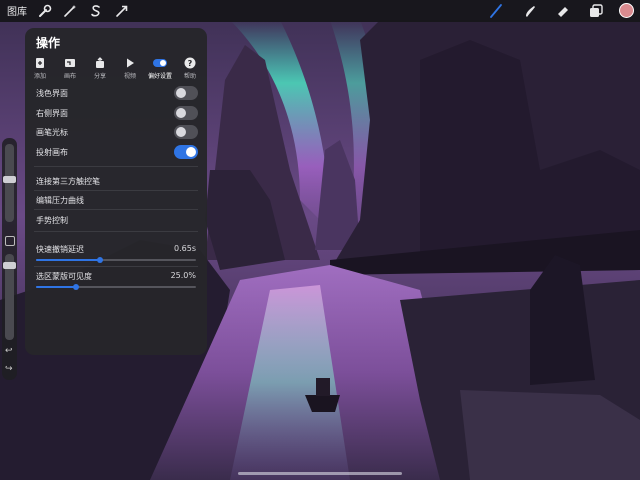 Image resolution: width=640 pixels, height=480 pixels. I want to click on tab-share: 分享, so click(100, 68).